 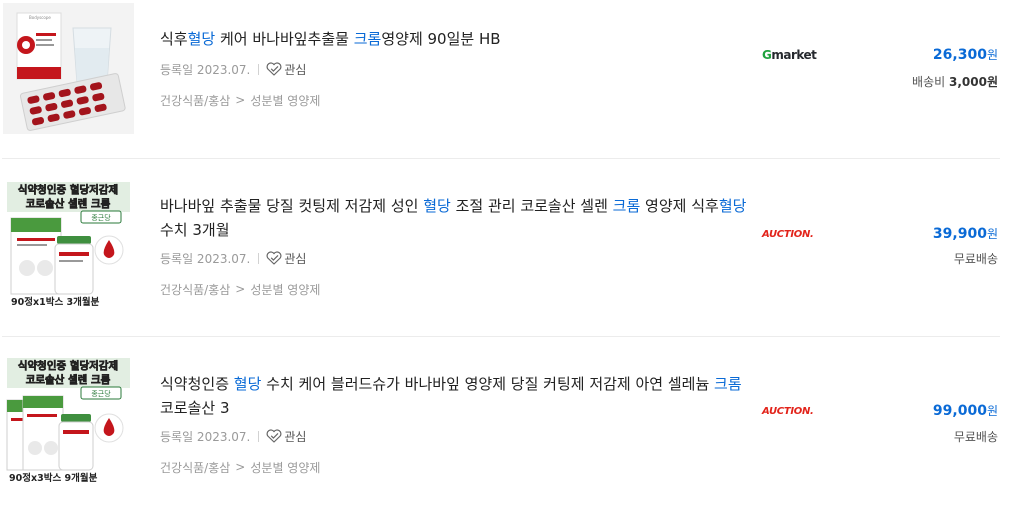 I want to click on shipping-label: 배송비, so click(x=929, y=82).